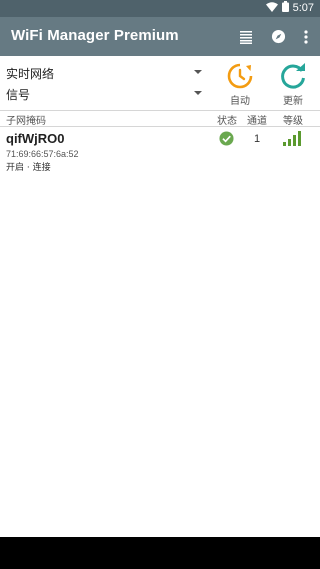  What do you see at coordinates (293, 101) in the screenshot?
I see `refresh-label: 更新` at bounding box center [293, 101].